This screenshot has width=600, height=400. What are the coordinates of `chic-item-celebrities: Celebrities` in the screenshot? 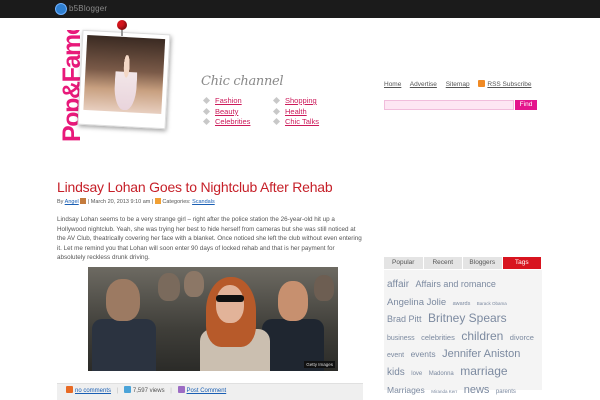 It's located at (225, 122).